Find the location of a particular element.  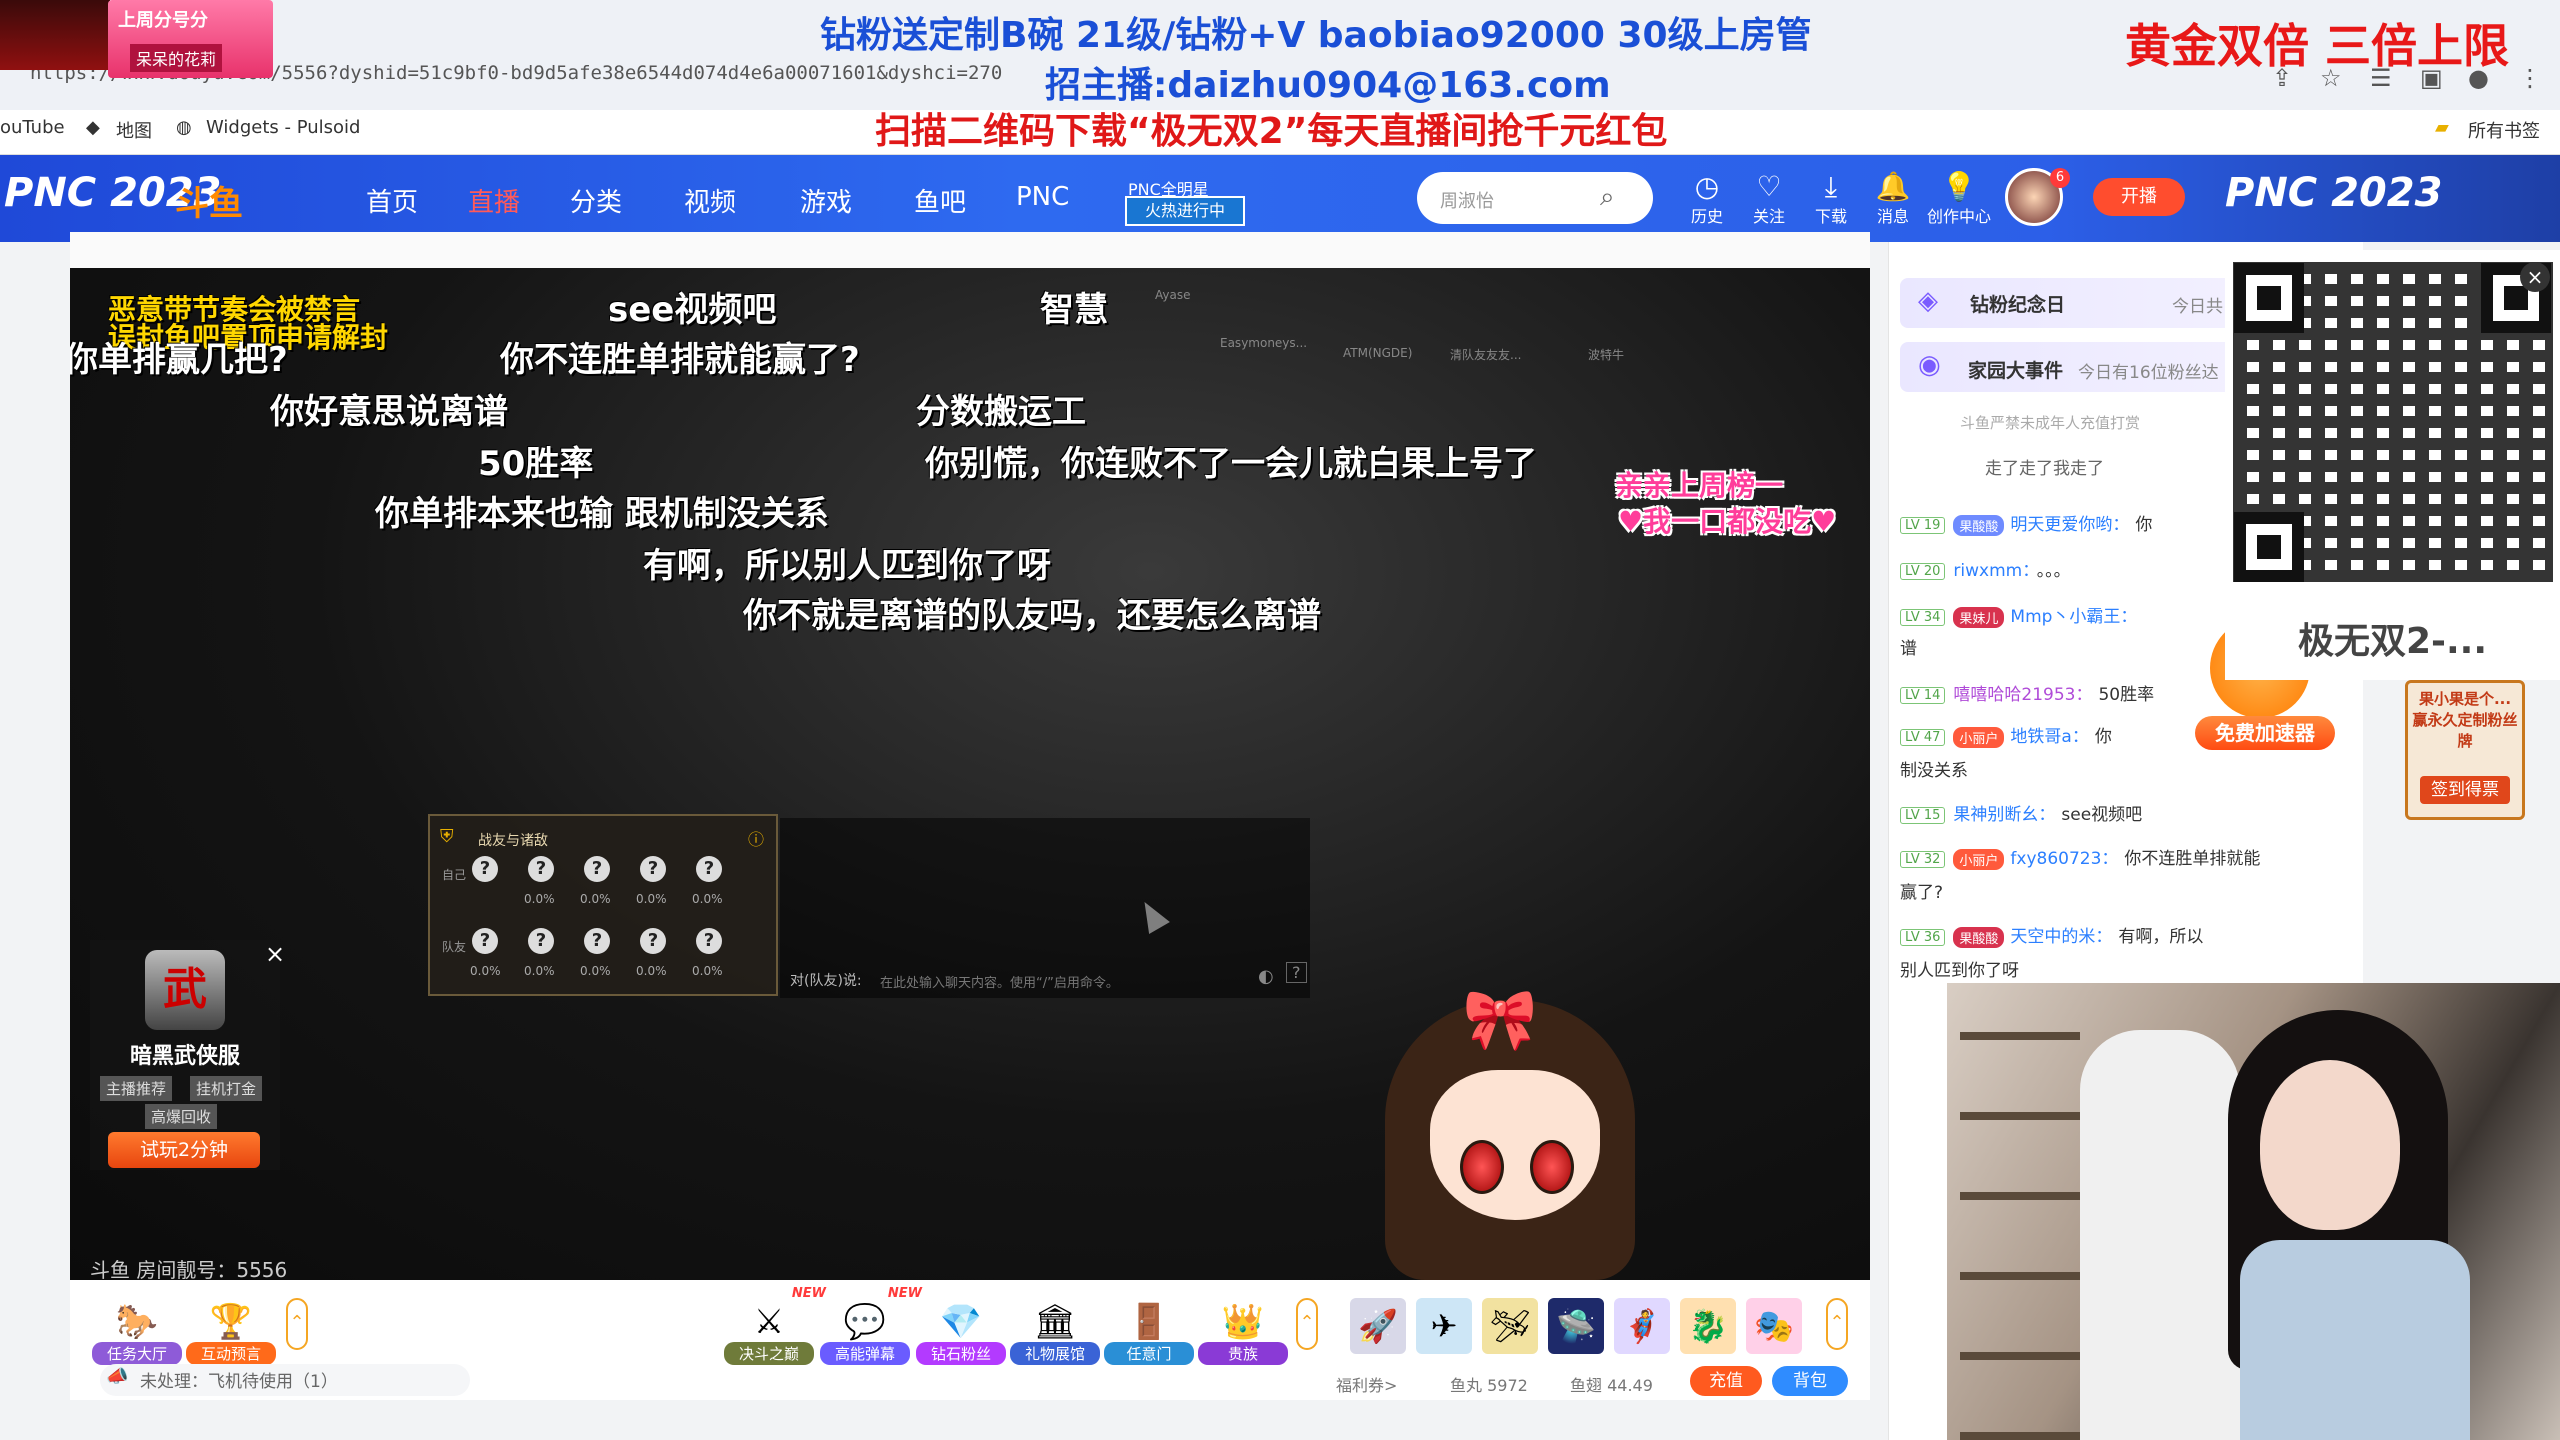

help-icon: ? is located at coordinates (1296, 972).